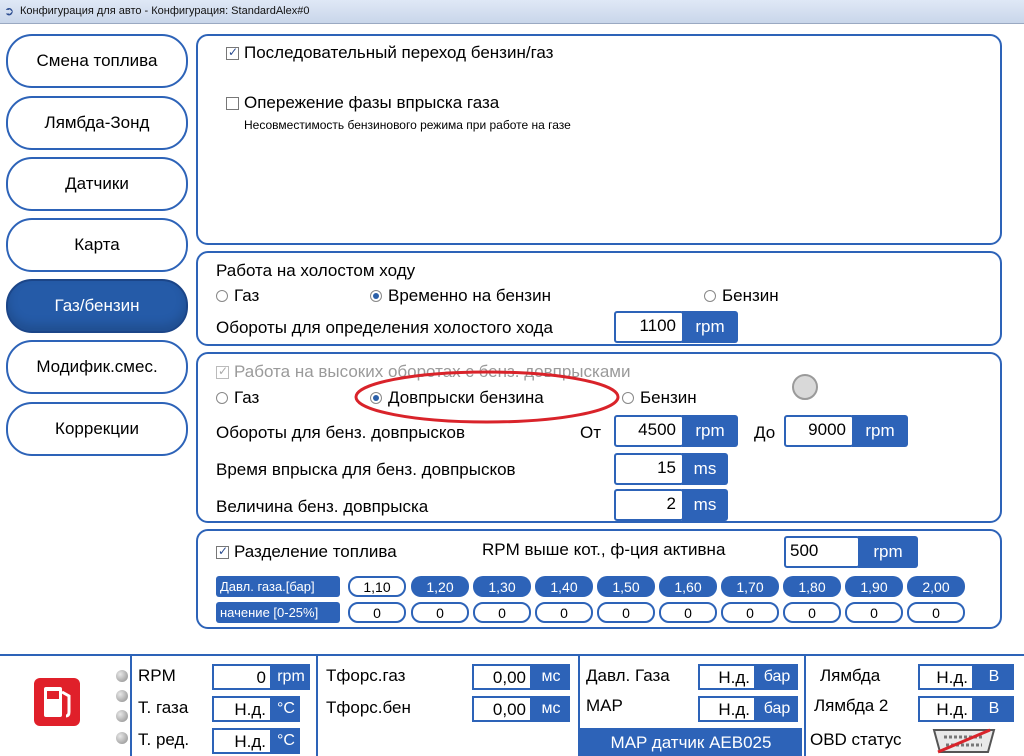 The image size is (1024, 756). Describe the element at coordinates (97, 367) in the screenshot. I see `nav-mixture-mod: Модифик.смес.` at that location.